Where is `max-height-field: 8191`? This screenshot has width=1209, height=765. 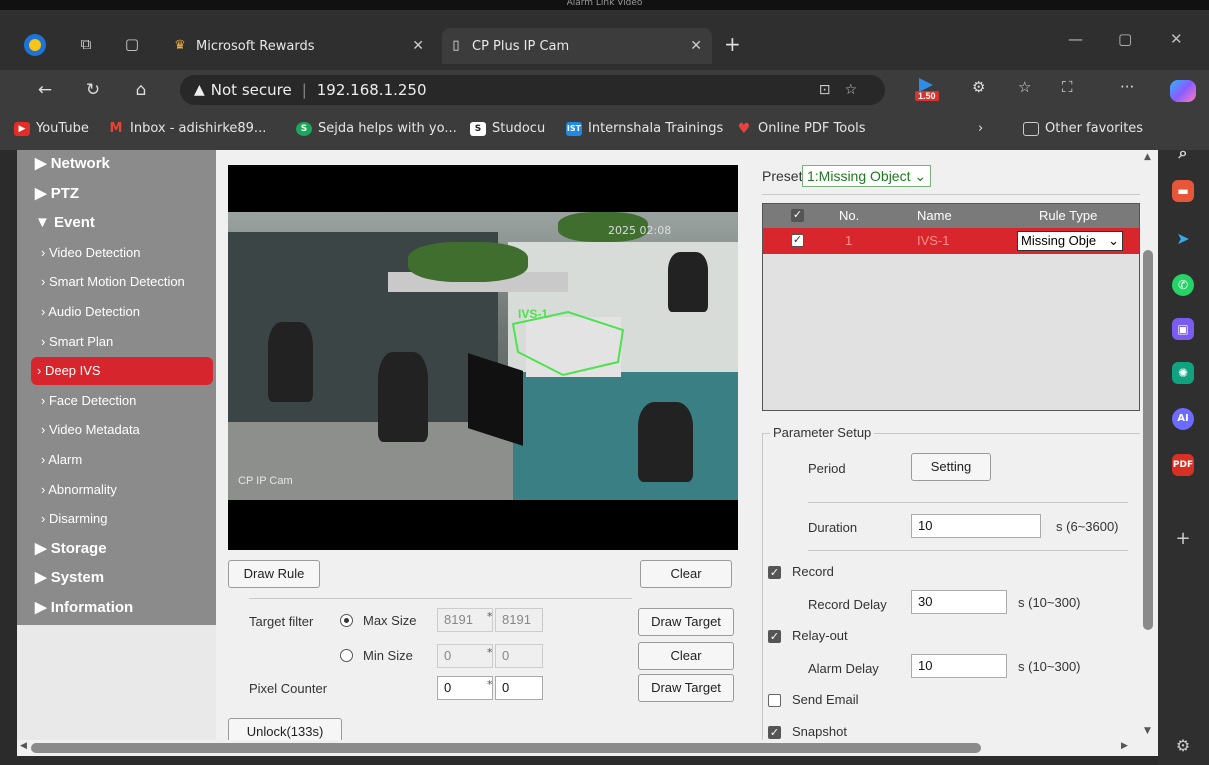 max-height-field: 8191 is located at coordinates (519, 620).